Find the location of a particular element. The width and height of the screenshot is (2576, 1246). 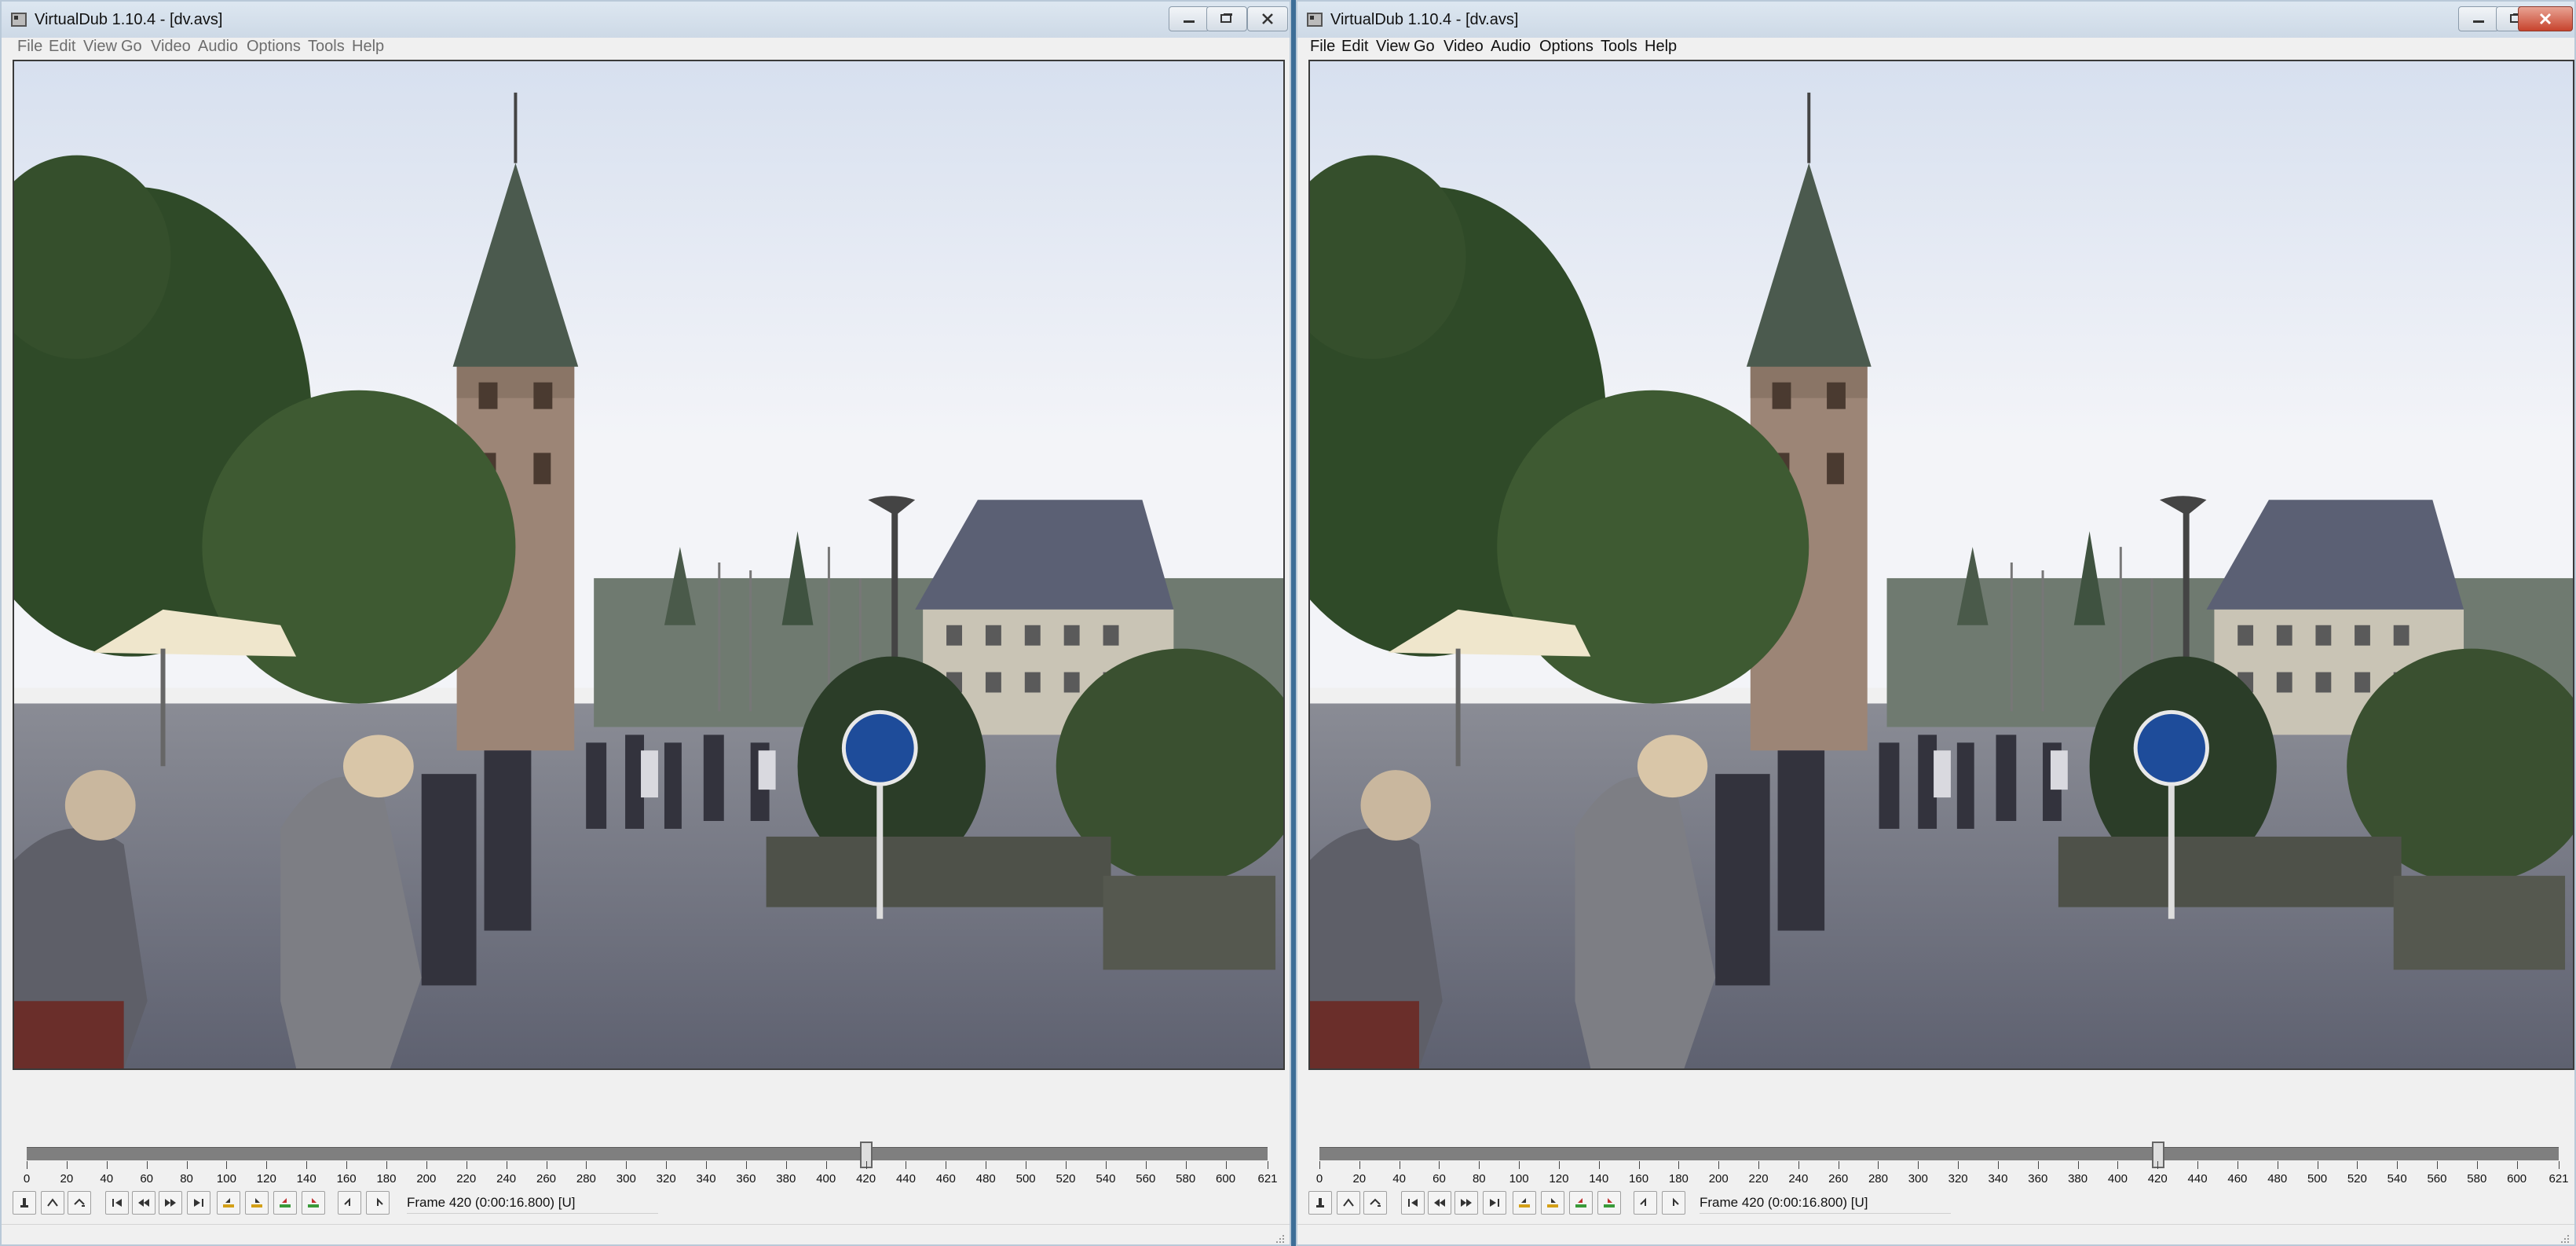

scene-fwd-icon is located at coordinates (314, 1203).